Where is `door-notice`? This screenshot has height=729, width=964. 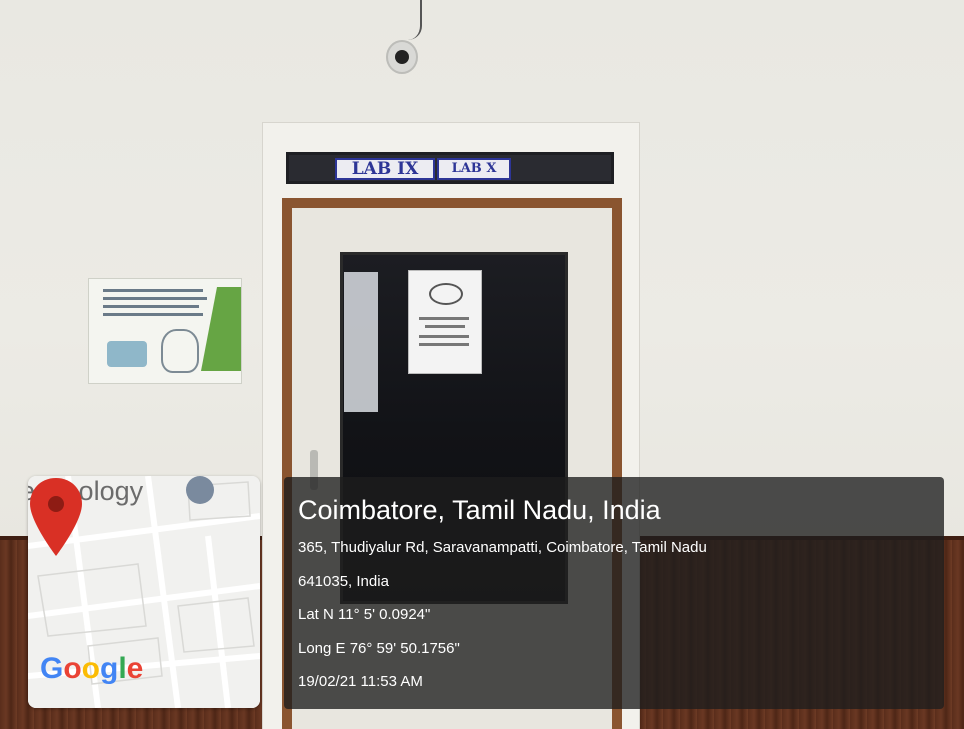 door-notice is located at coordinates (445, 322).